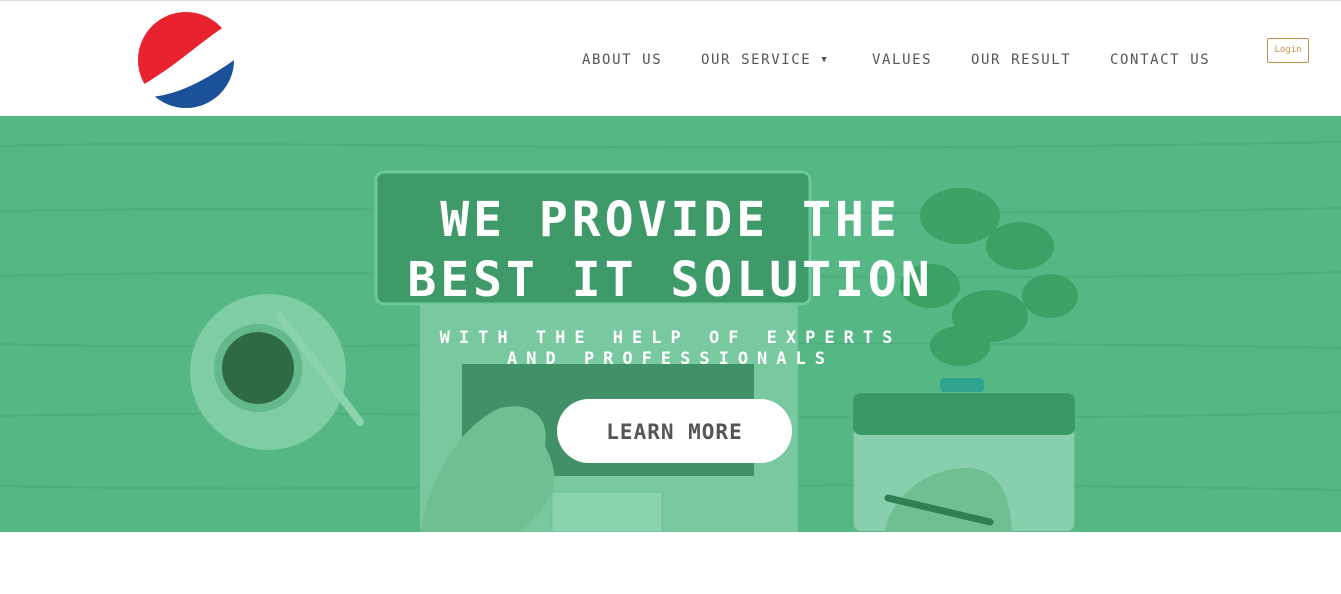 This screenshot has width=1341, height=594. What do you see at coordinates (670, 280) in the screenshot?
I see `hero-title-line-2: BEST IT SOLUTION` at bounding box center [670, 280].